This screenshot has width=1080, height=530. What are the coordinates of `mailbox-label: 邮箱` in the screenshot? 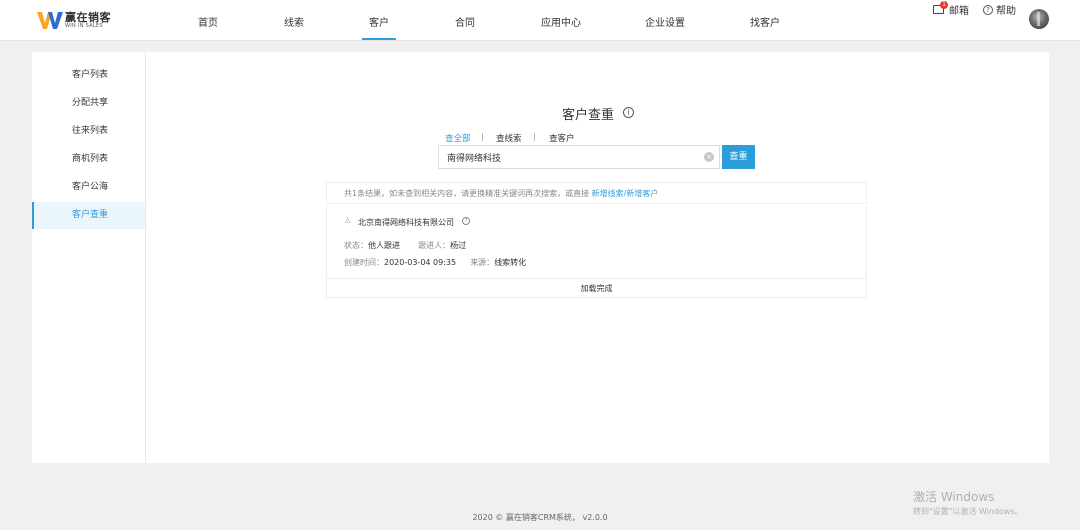 It's located at (959, 11).